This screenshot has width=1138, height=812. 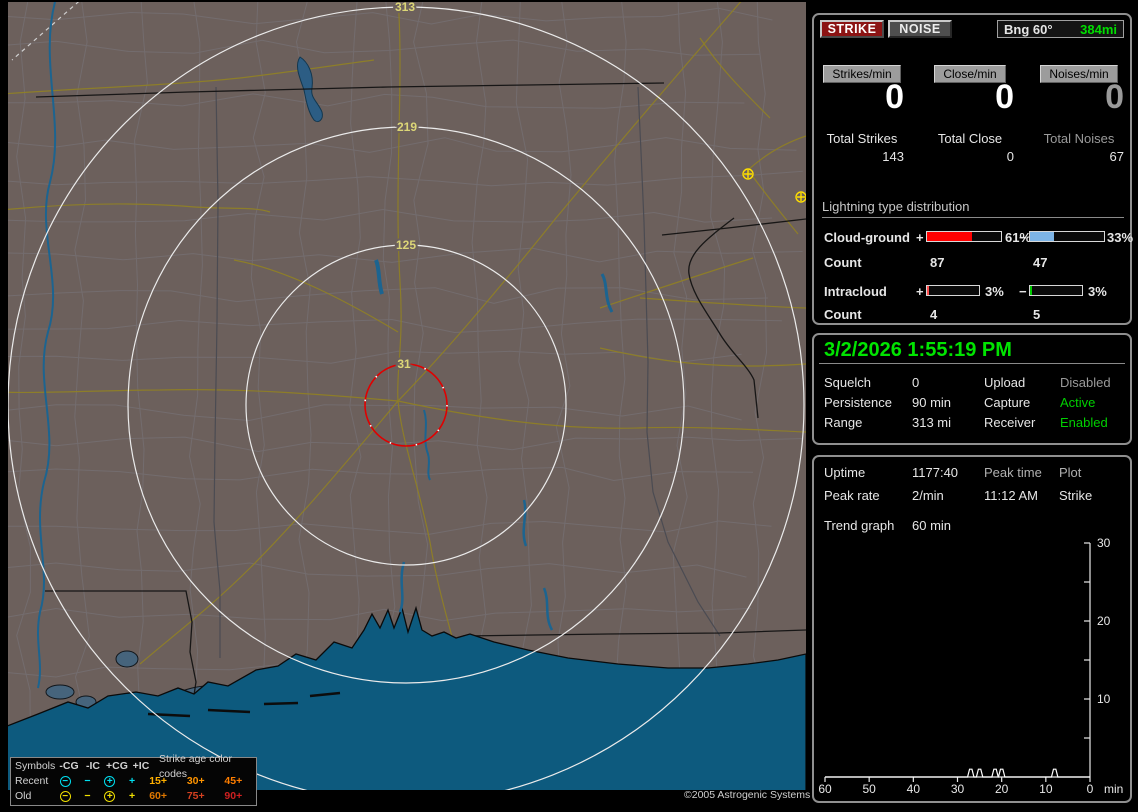 I want to click on svg-text: 0, so click(x=1090, y=789).